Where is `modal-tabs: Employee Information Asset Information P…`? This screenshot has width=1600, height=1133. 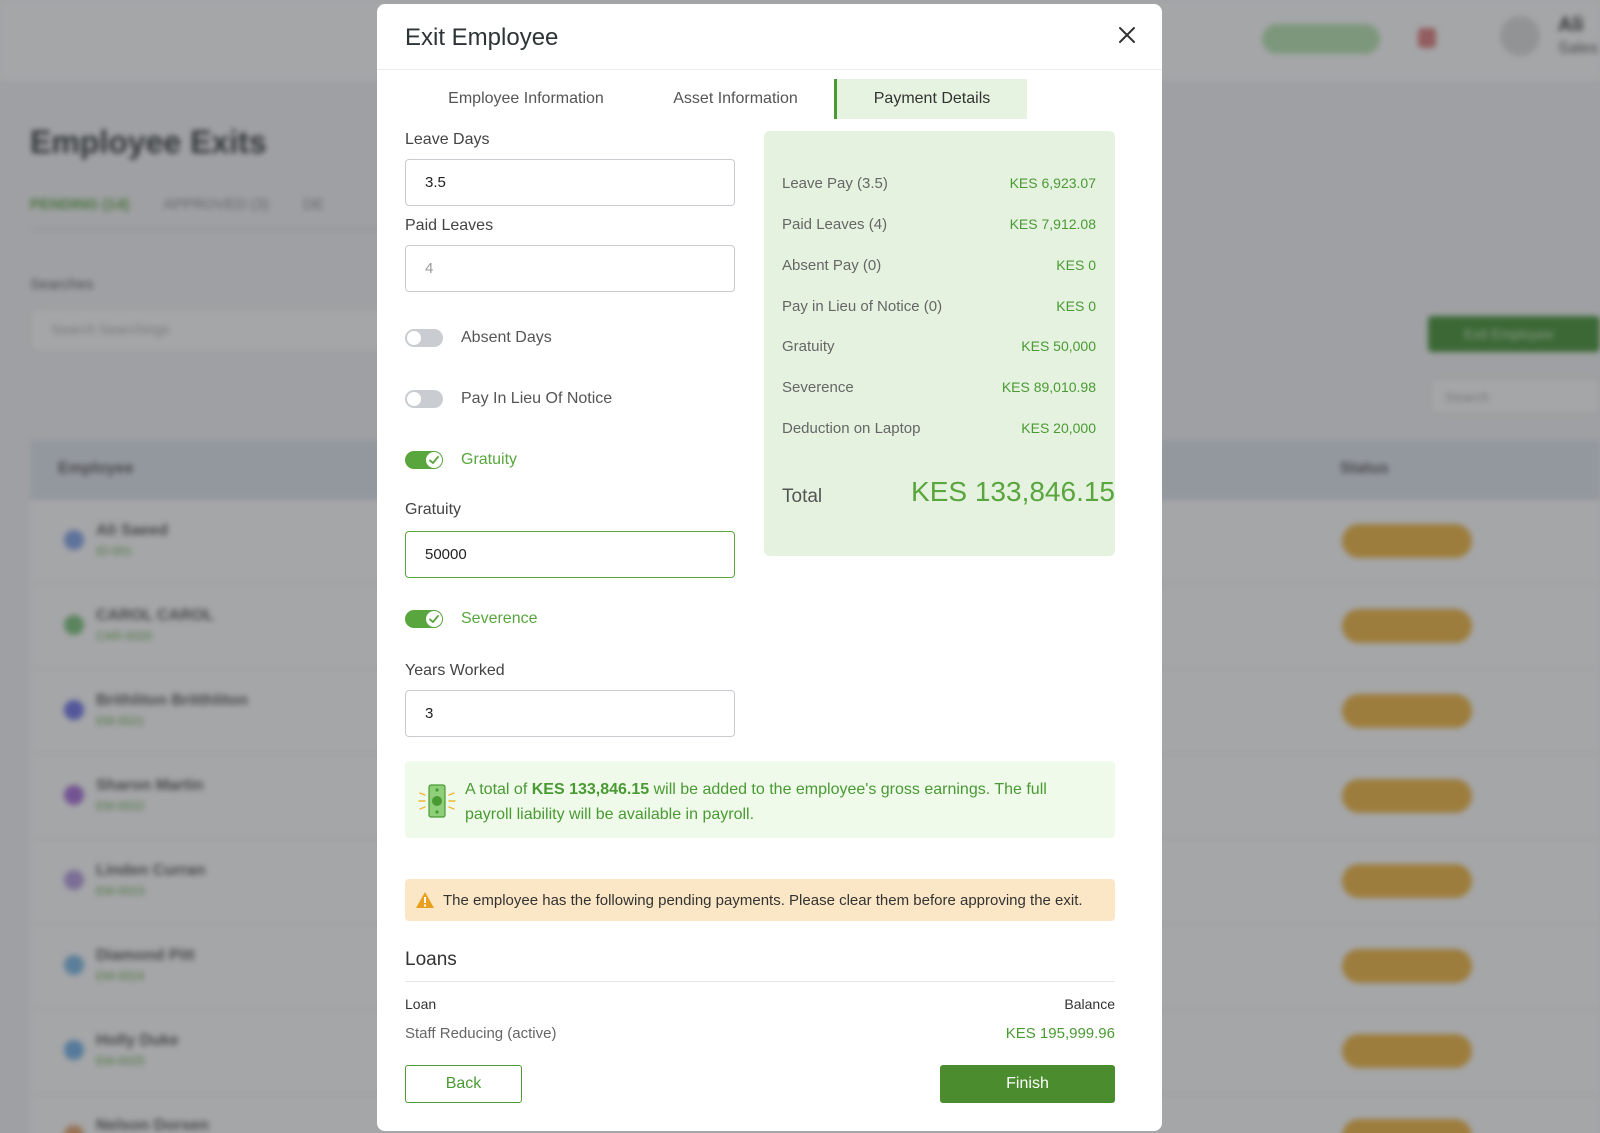
modal-tabs: Employee Information Asset Information P… is located at coordinates (716, 99).